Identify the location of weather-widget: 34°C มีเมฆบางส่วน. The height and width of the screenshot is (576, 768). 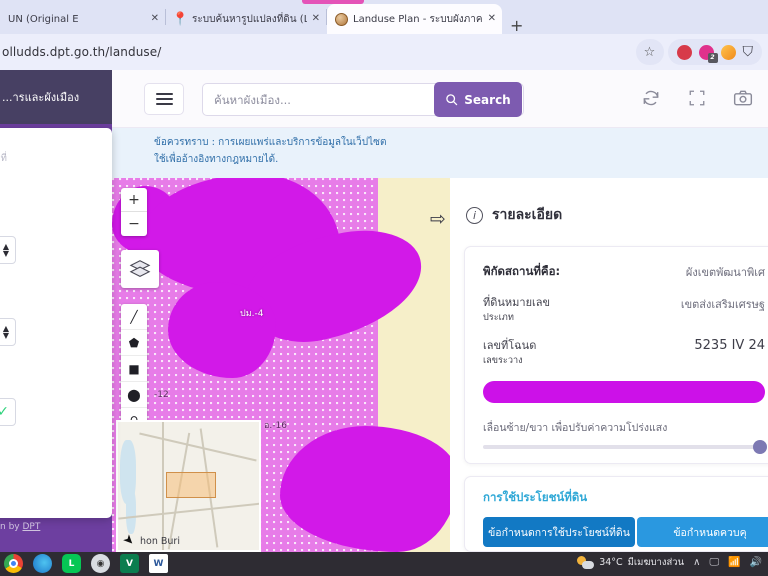
(630, 562).